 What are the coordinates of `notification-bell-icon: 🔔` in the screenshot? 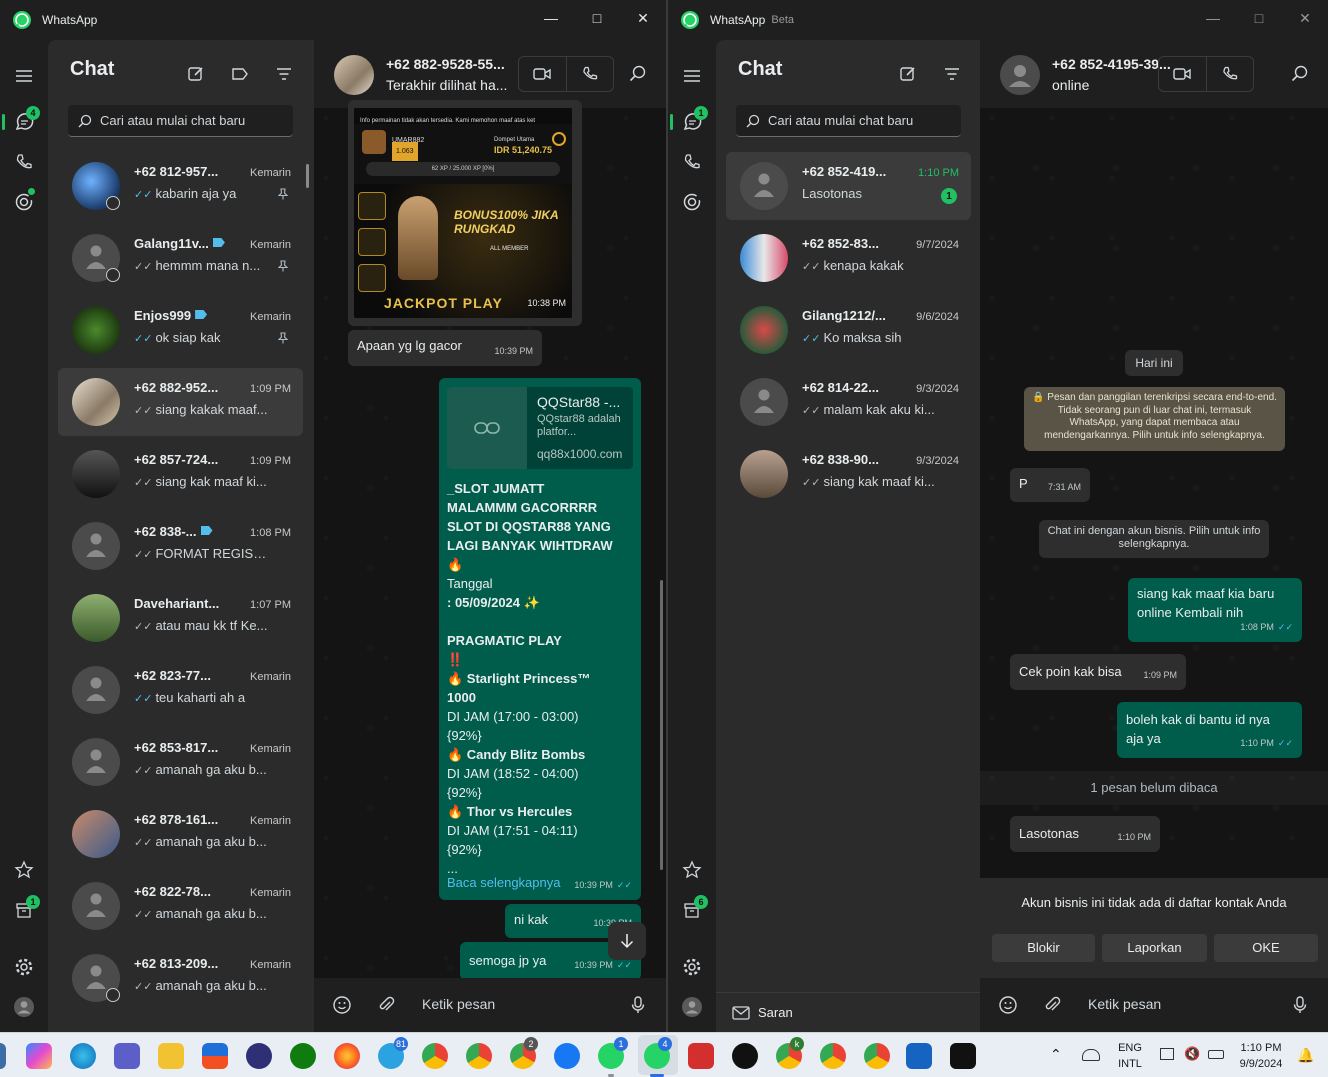 It's located at (1305, 1055).